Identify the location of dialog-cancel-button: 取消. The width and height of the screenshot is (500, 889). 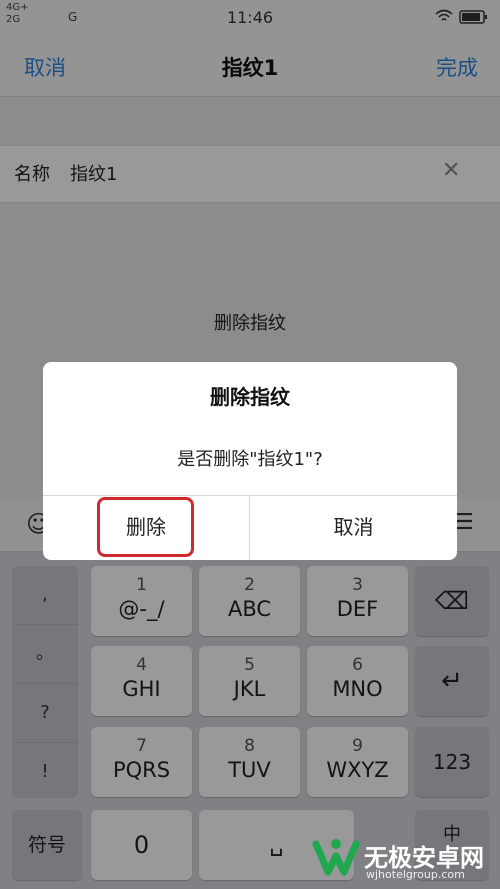
(353, 527).